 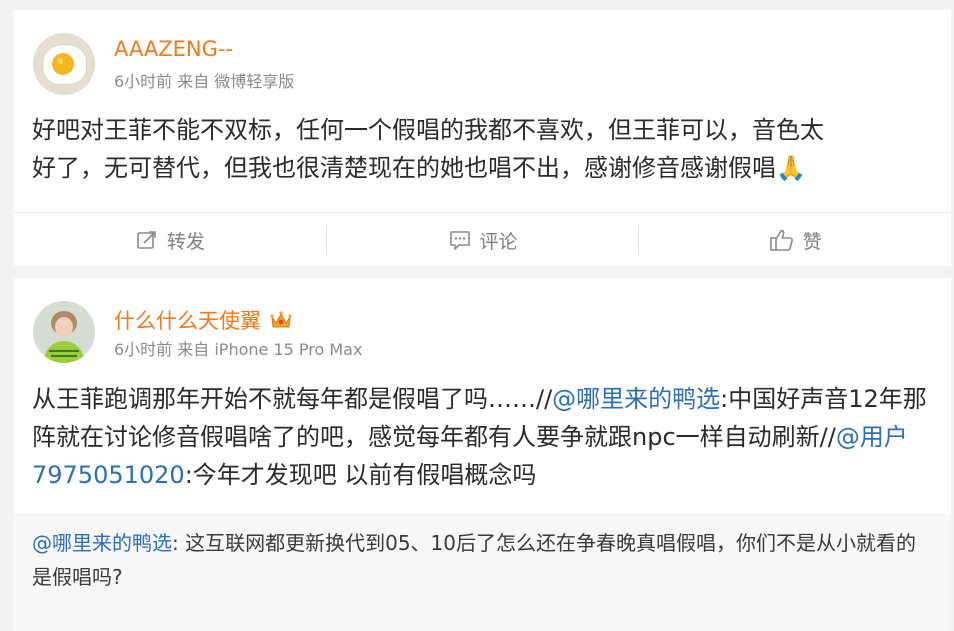 What do you see at coordinates (459, 240) in the screenshot?
I see `comment-icon` at bounding box center [459, 240].